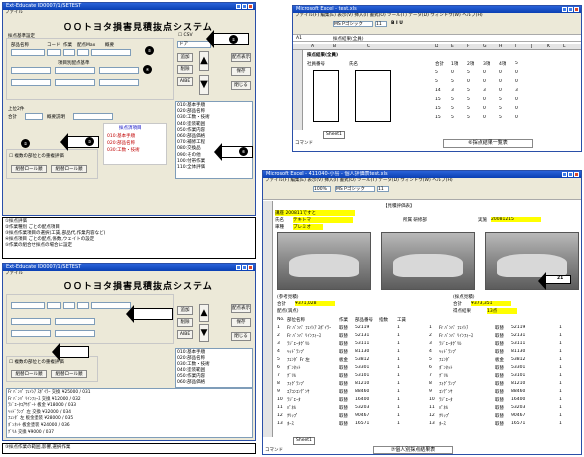 This screenshot has height=457, width=584. Describe the element at coordinates (362, 423) in the screenshot. I see `table-cell: 16571` at that location.